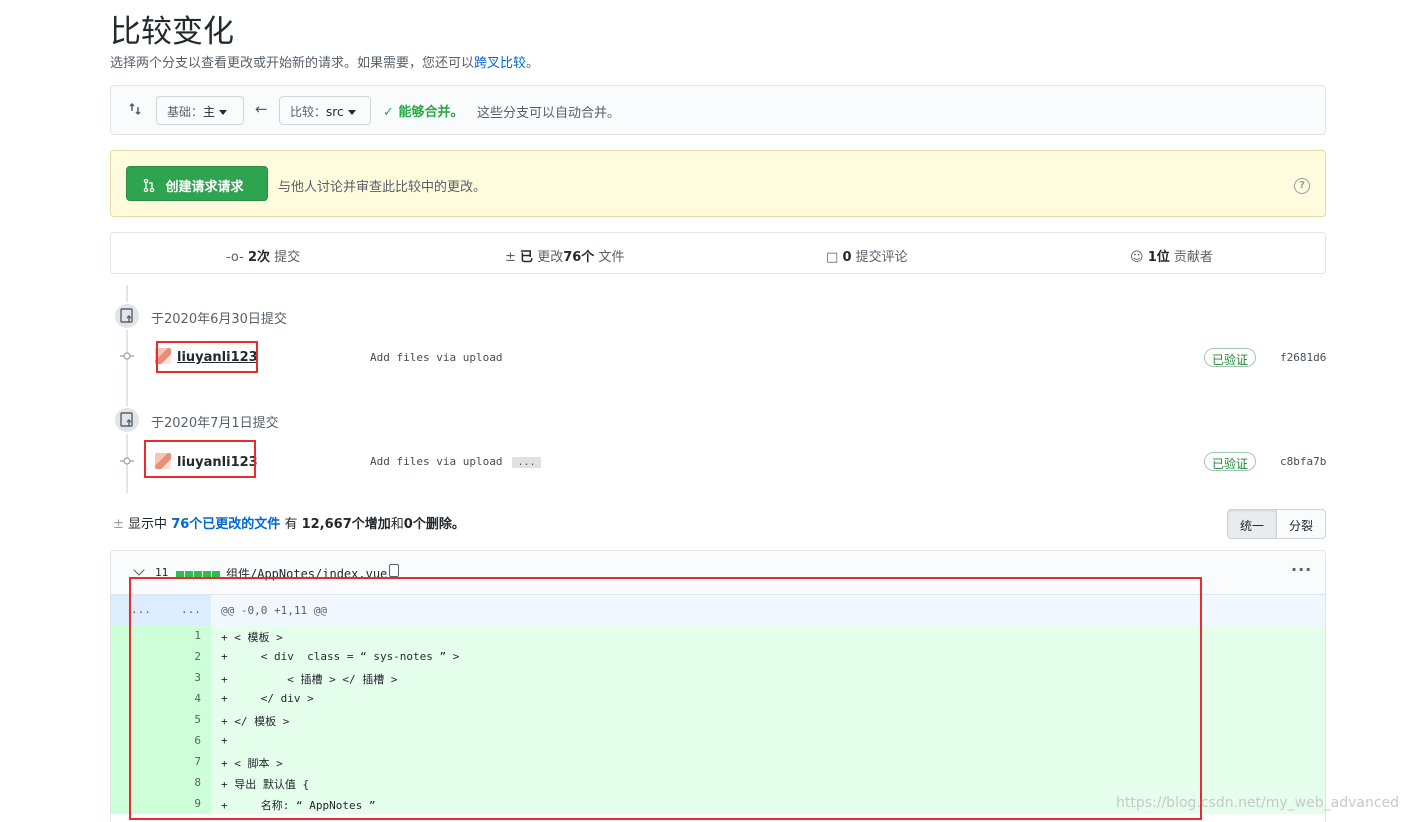  I want to click on check-icon: ✓, so click(388, 112).